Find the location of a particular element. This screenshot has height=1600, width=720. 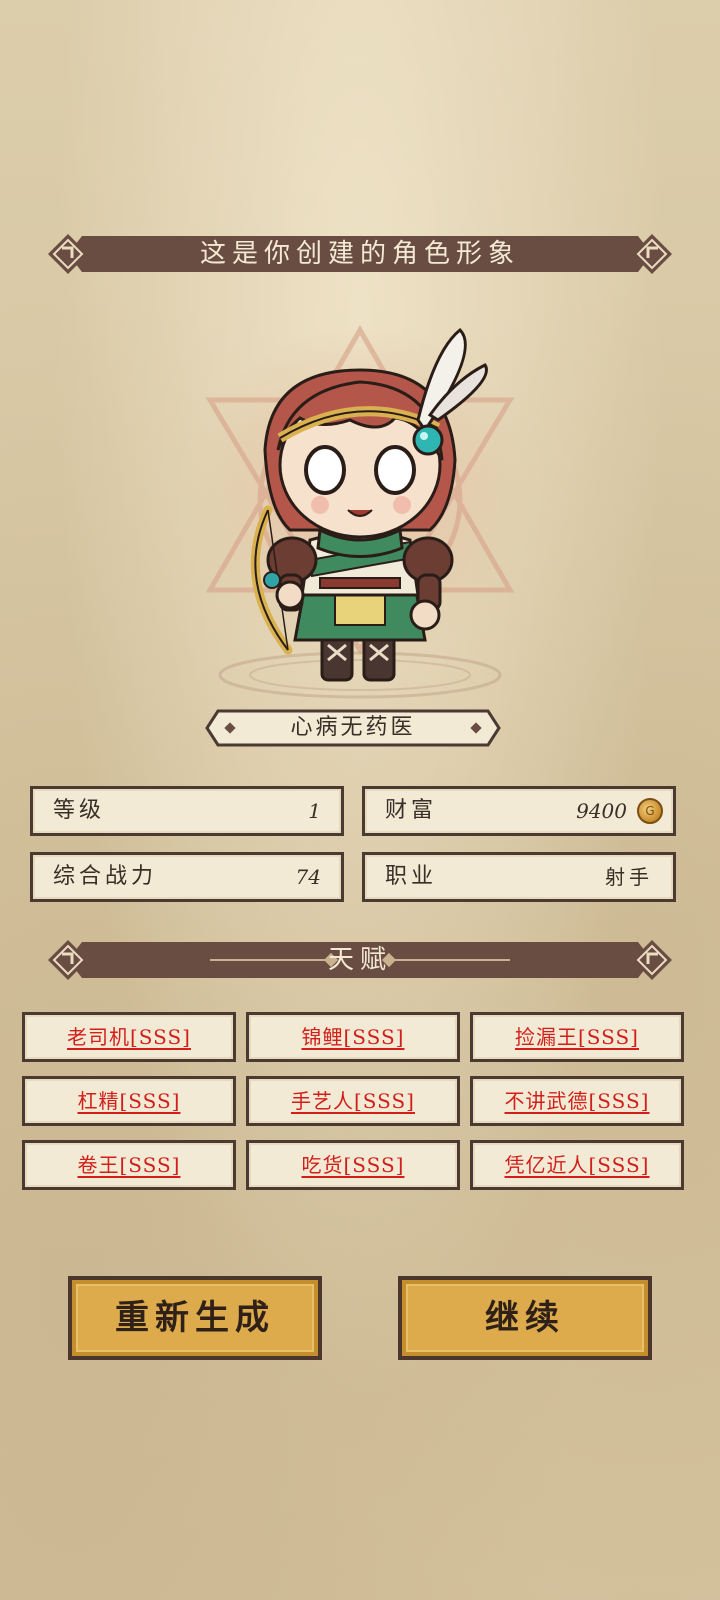

character-name: 心病无药医 is located at coordinates (353, 727).